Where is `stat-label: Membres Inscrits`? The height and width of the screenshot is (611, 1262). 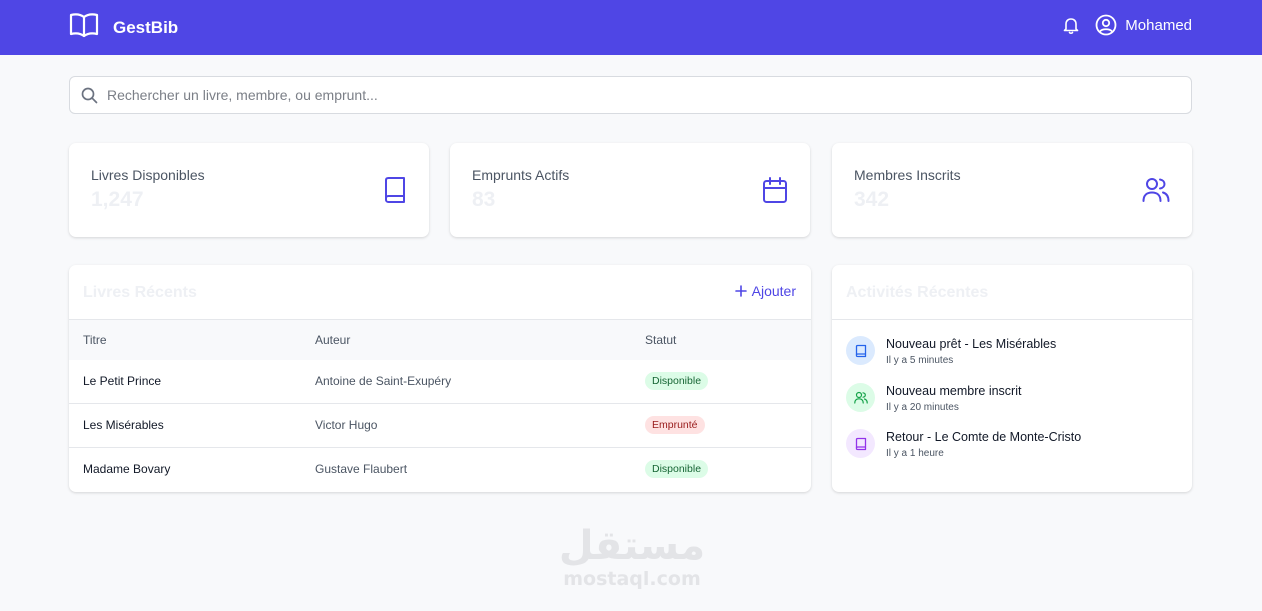 stat-label: Membres Inscrits is located at coordinates (907, 175).